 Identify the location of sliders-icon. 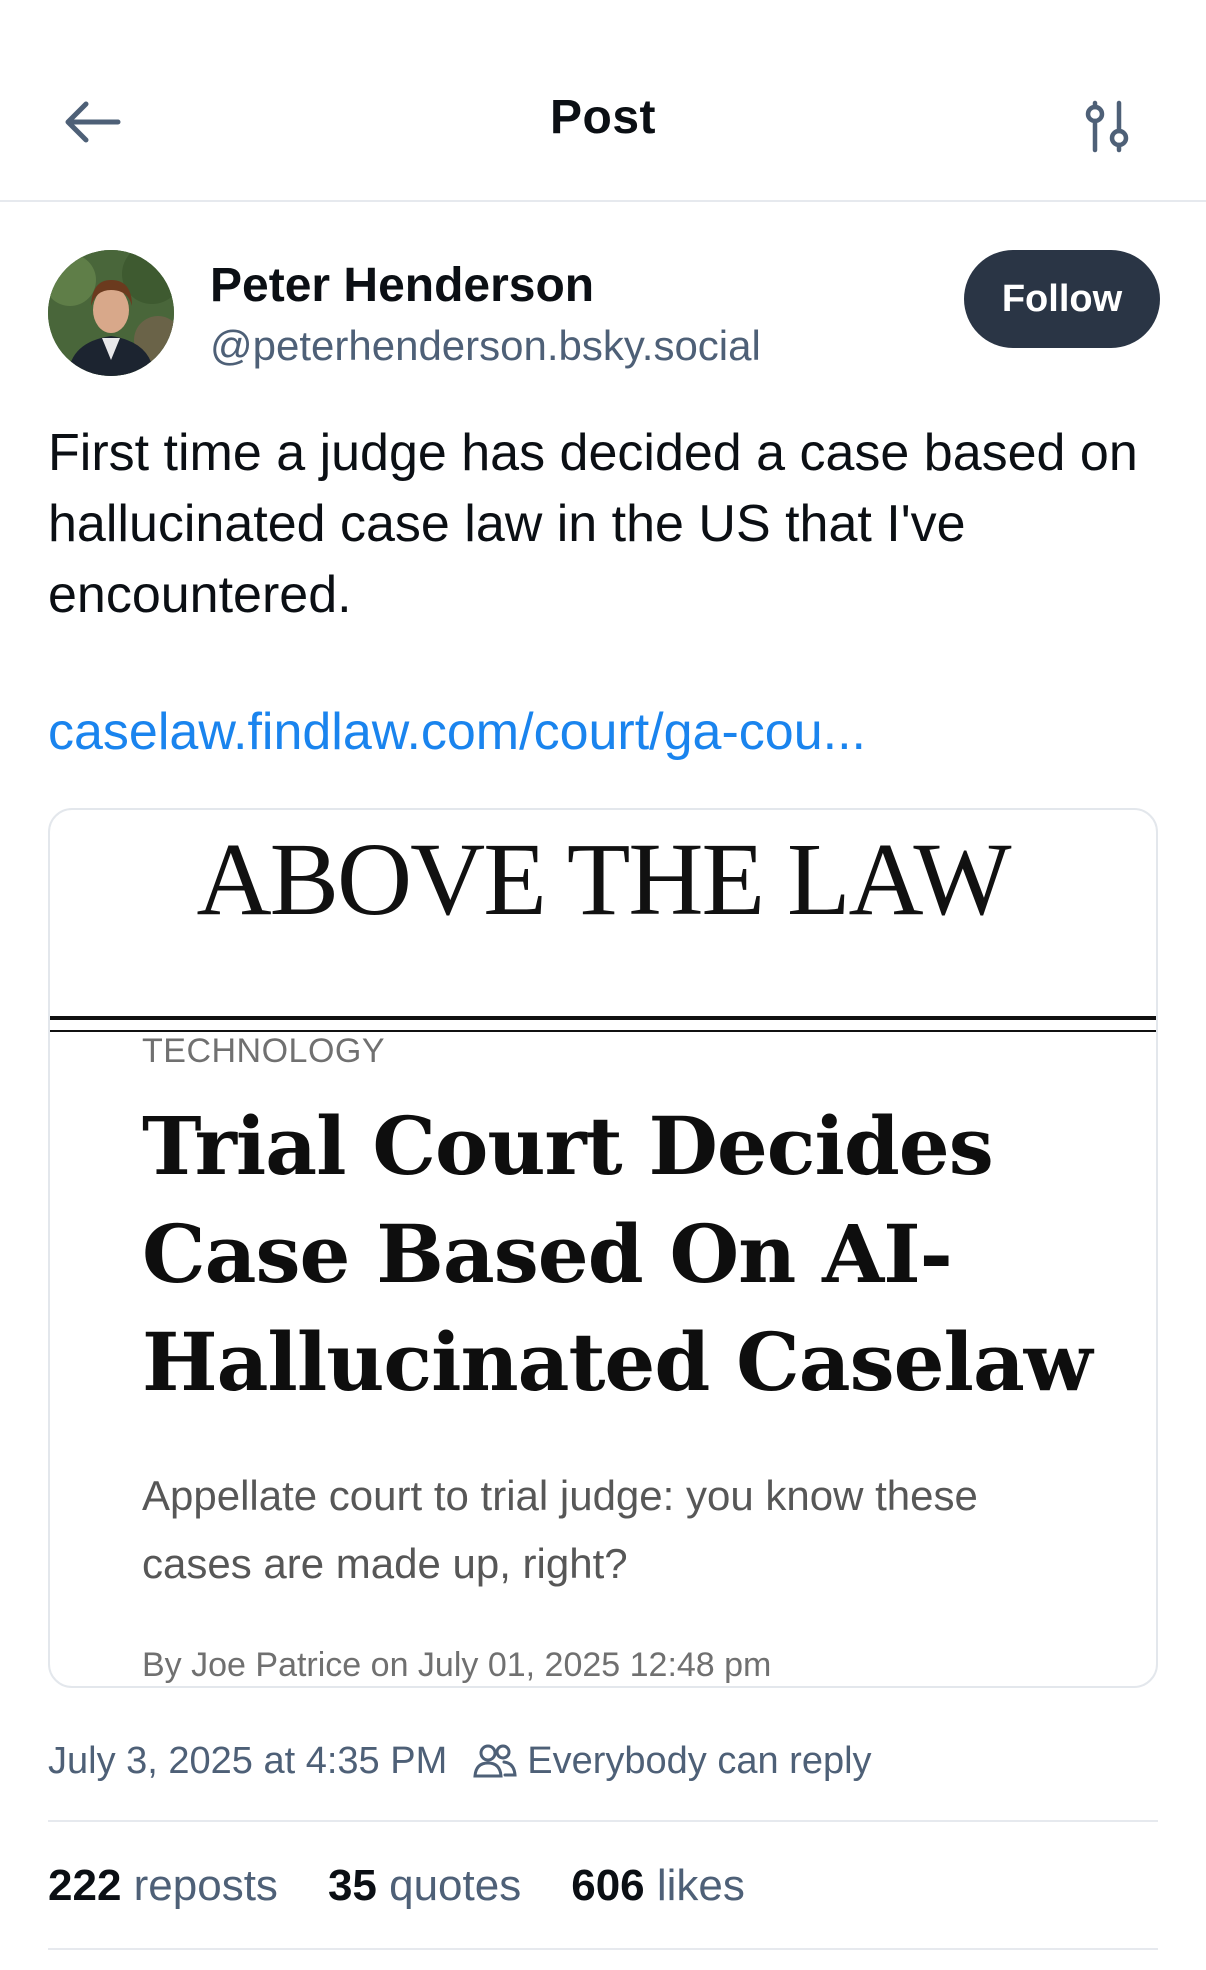
(1107, 126).